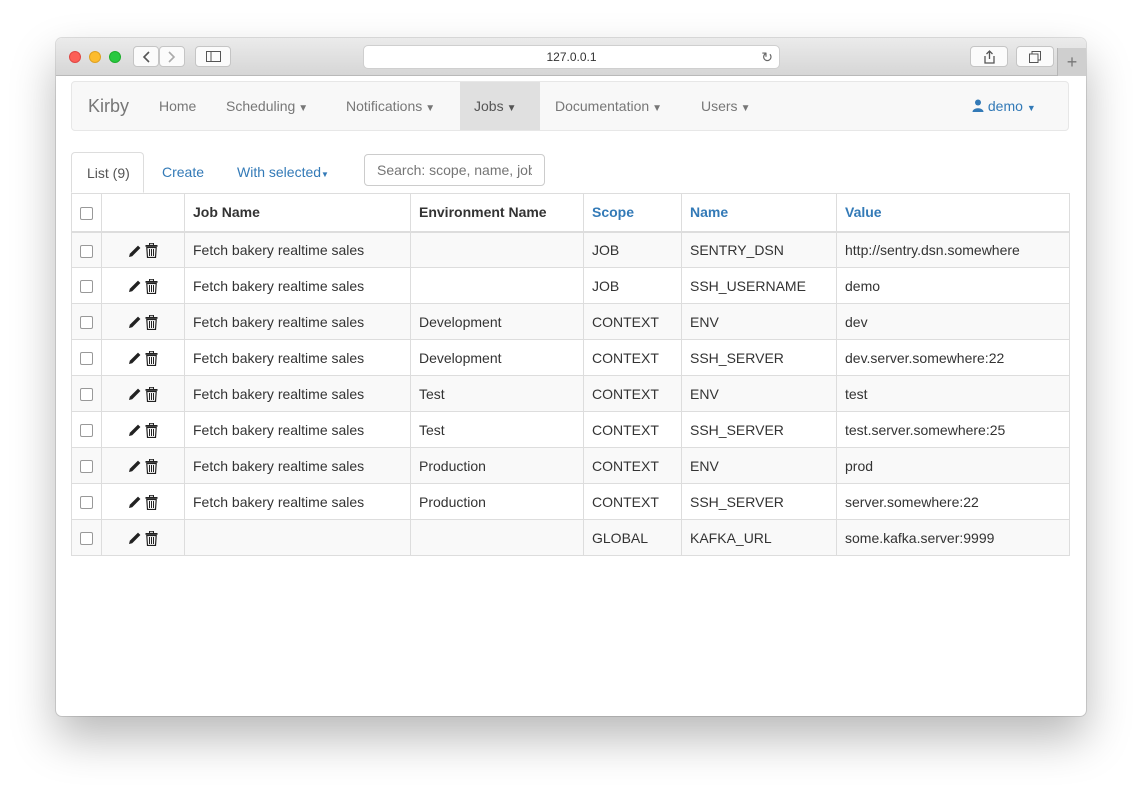 This screenshot has width=1142, height=791. Describe the element at coordinates (767, 57) in the screenshot. I see `reload-icon: ↻` at that location.